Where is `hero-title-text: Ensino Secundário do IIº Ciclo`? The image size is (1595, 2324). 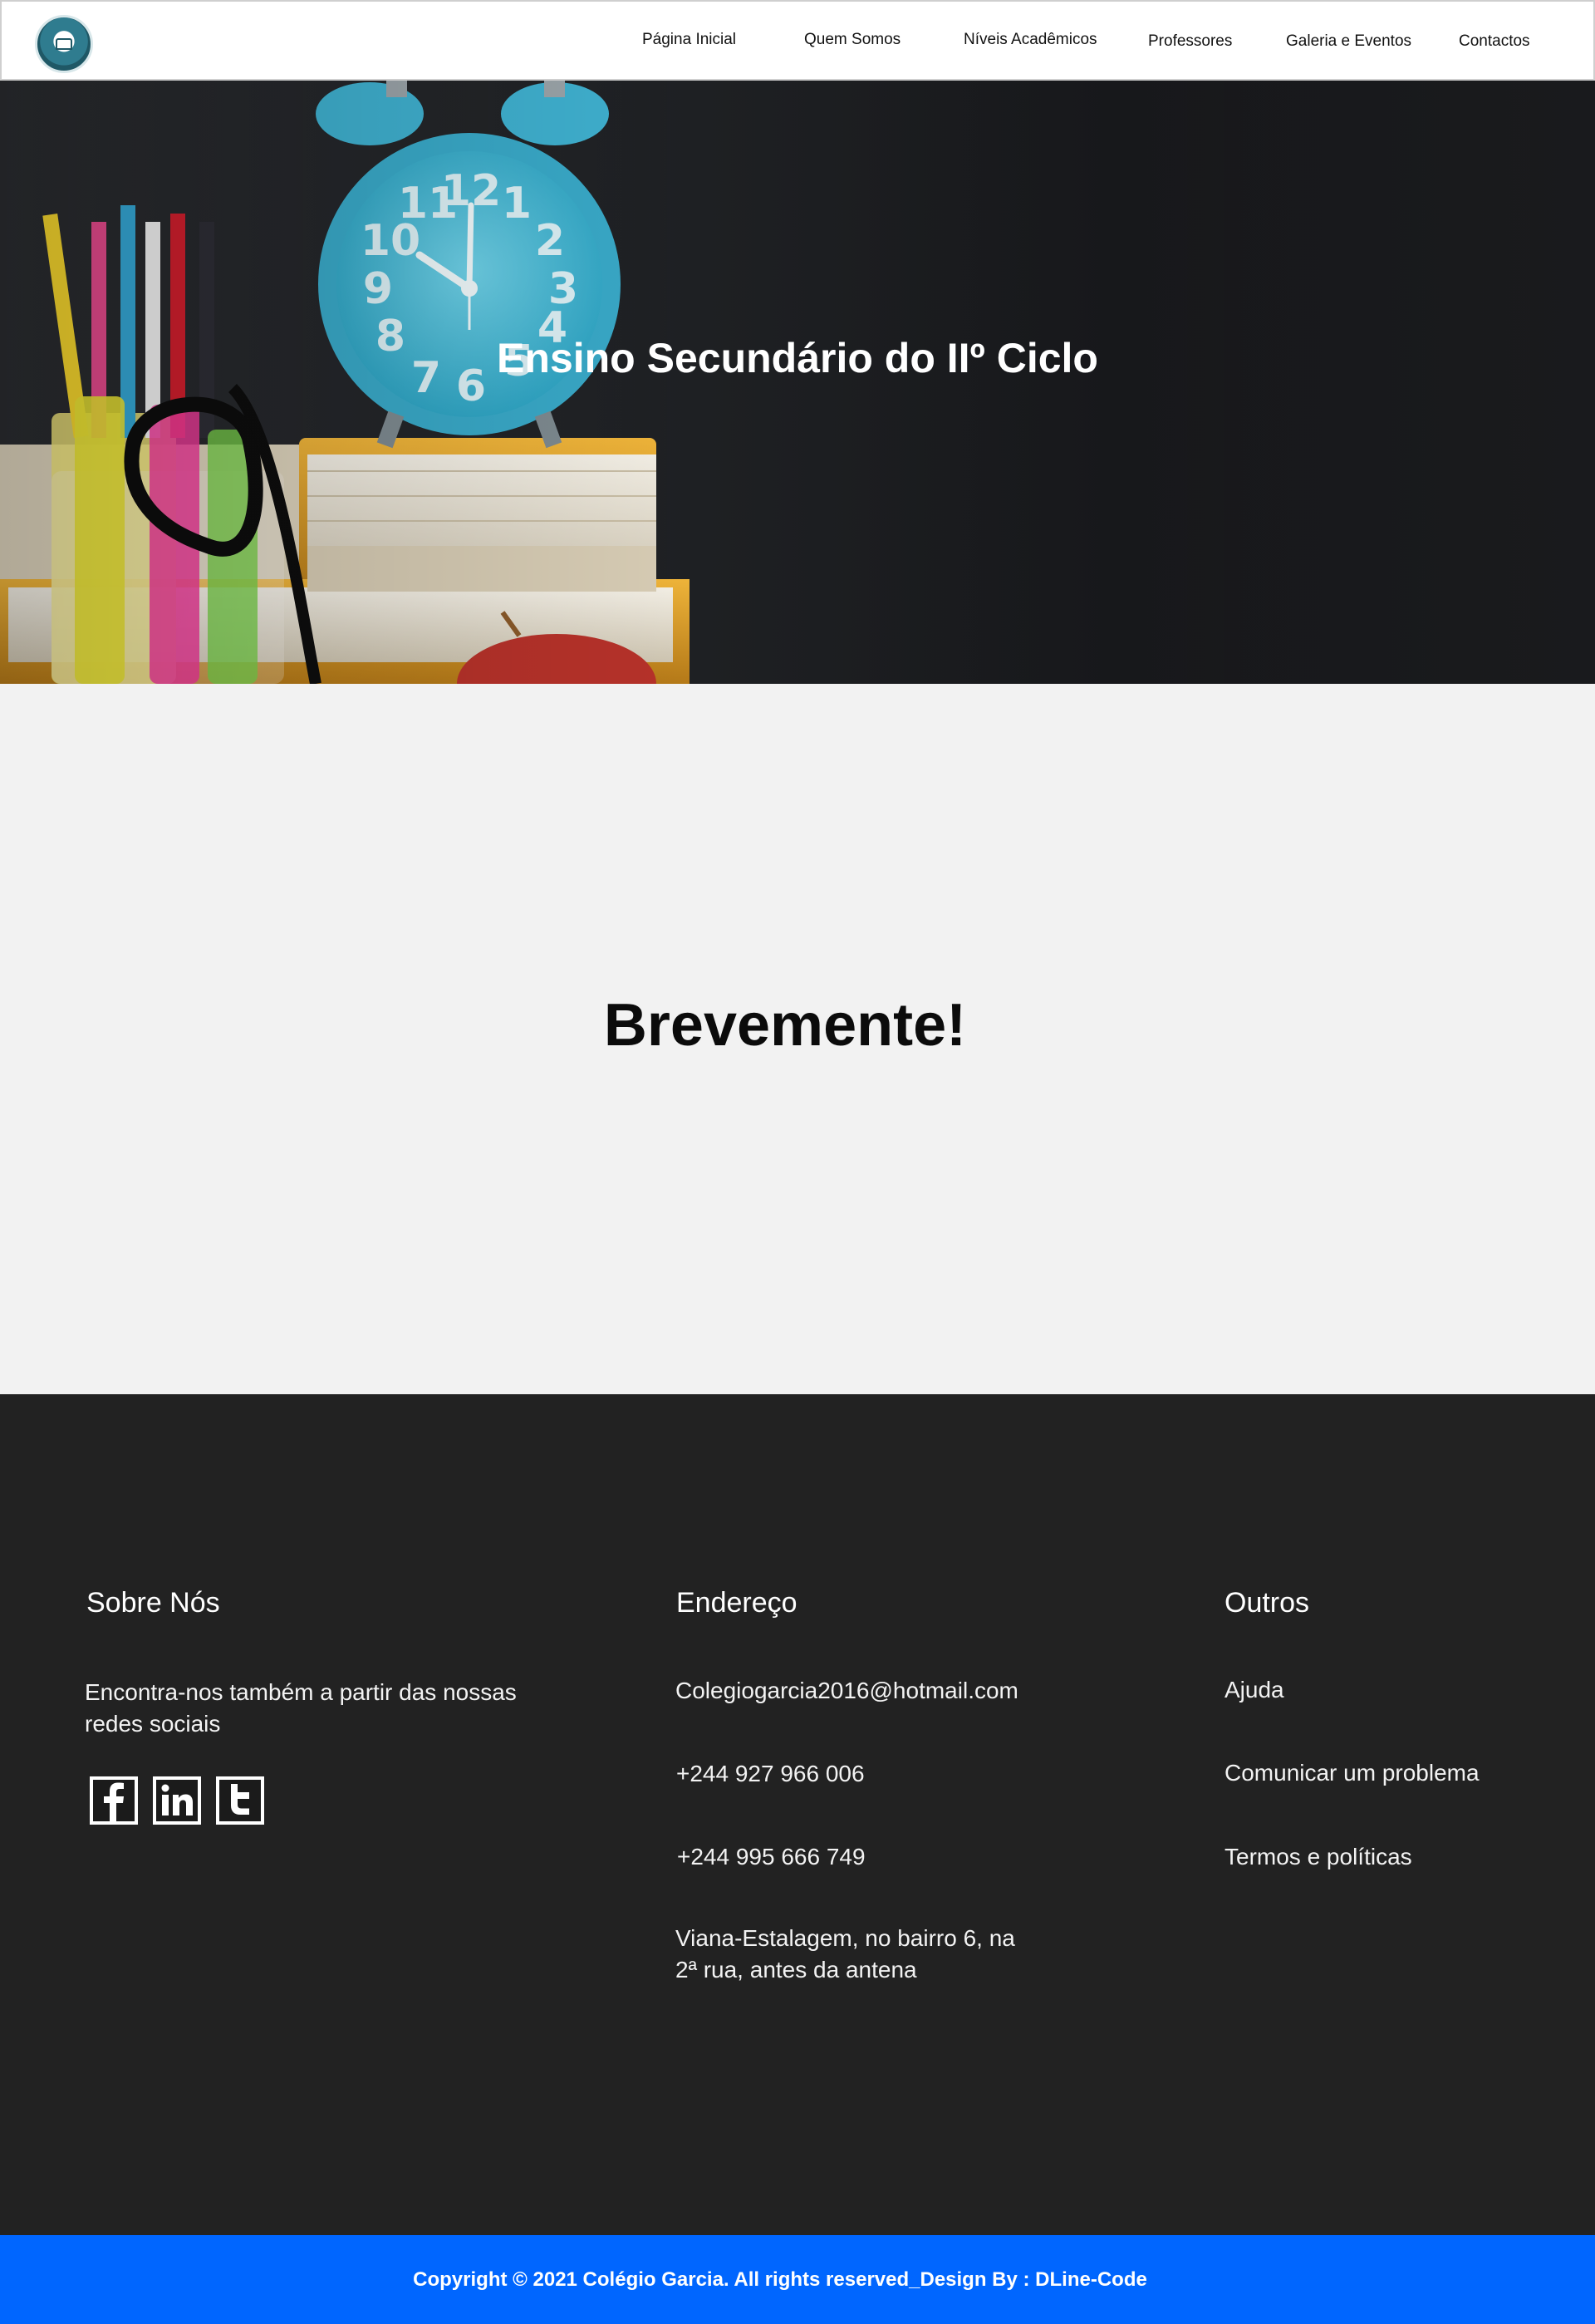 hero-title-text: Ensino Secundário do IIº Ciclo is located at coordinates (797, 358).